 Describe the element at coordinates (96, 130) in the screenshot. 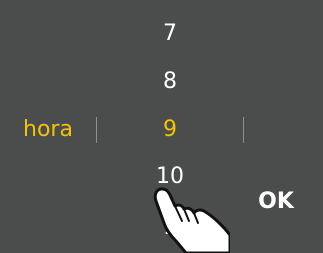

I see `left-divider` at that location.